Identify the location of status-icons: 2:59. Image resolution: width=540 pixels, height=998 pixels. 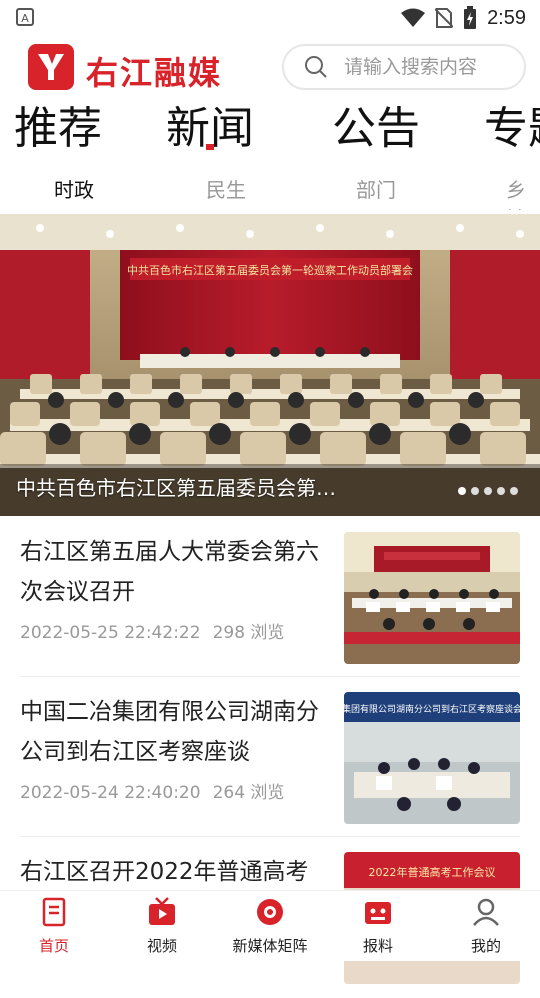
(463, 18).